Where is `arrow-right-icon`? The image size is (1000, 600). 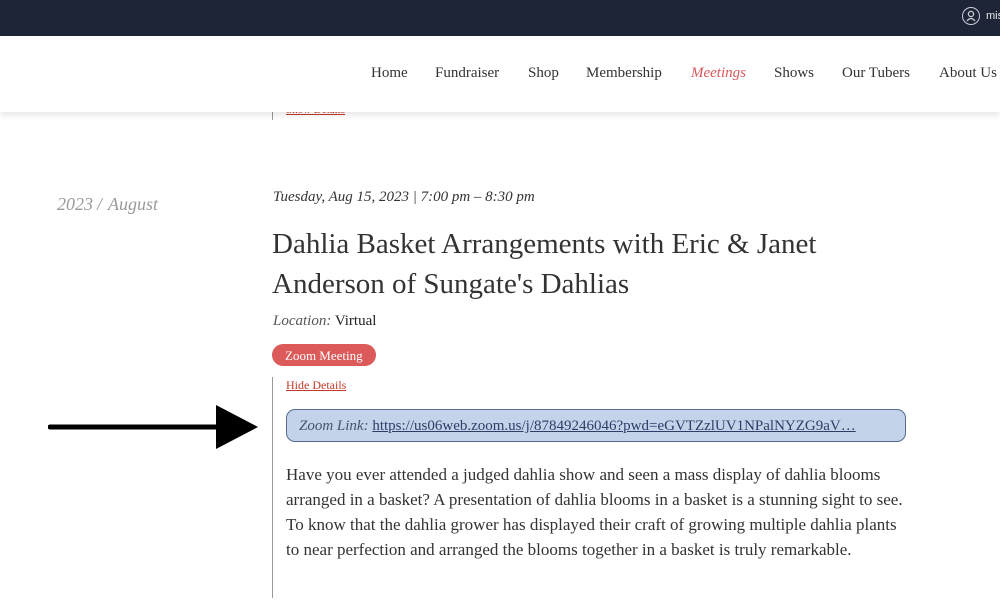 arrow-right-icon is located at coordinates (153, 427).